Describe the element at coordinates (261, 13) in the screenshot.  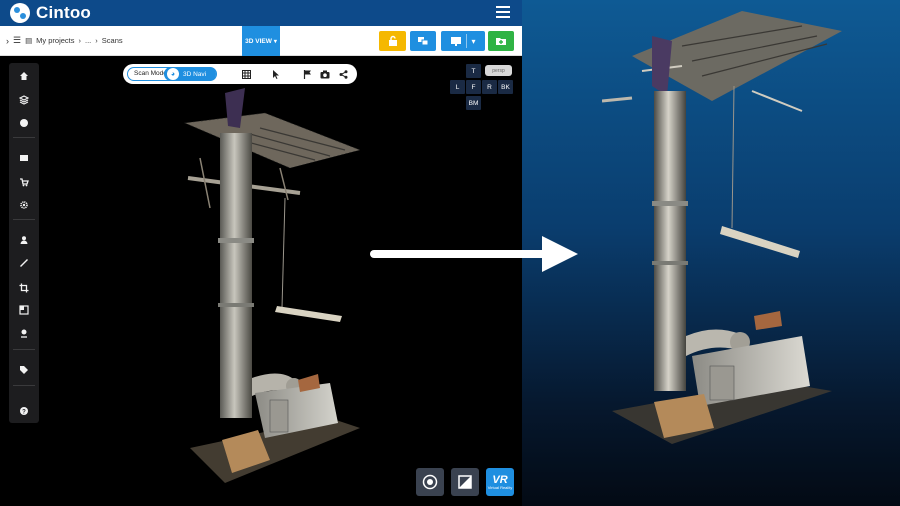
I see `top-bar: Cintoo` at that location.